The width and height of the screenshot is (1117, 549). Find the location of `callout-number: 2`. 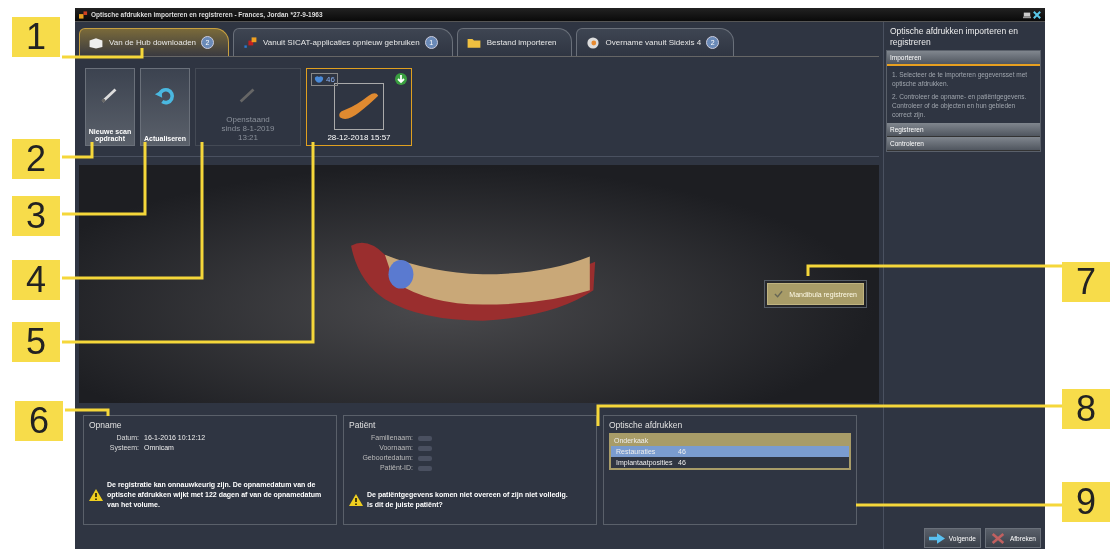

callout-number: 2 is located at coordinates (36, 159).